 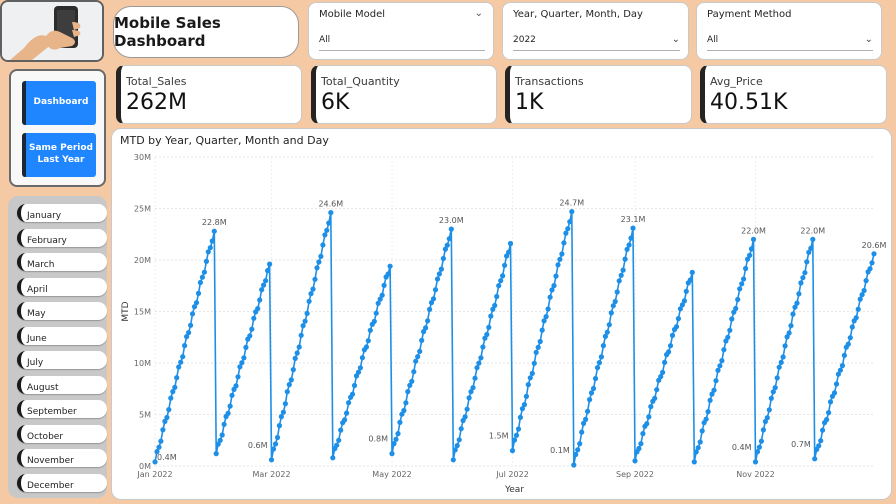 I want to click on month-button-may: May, so click(x=62, y=311).